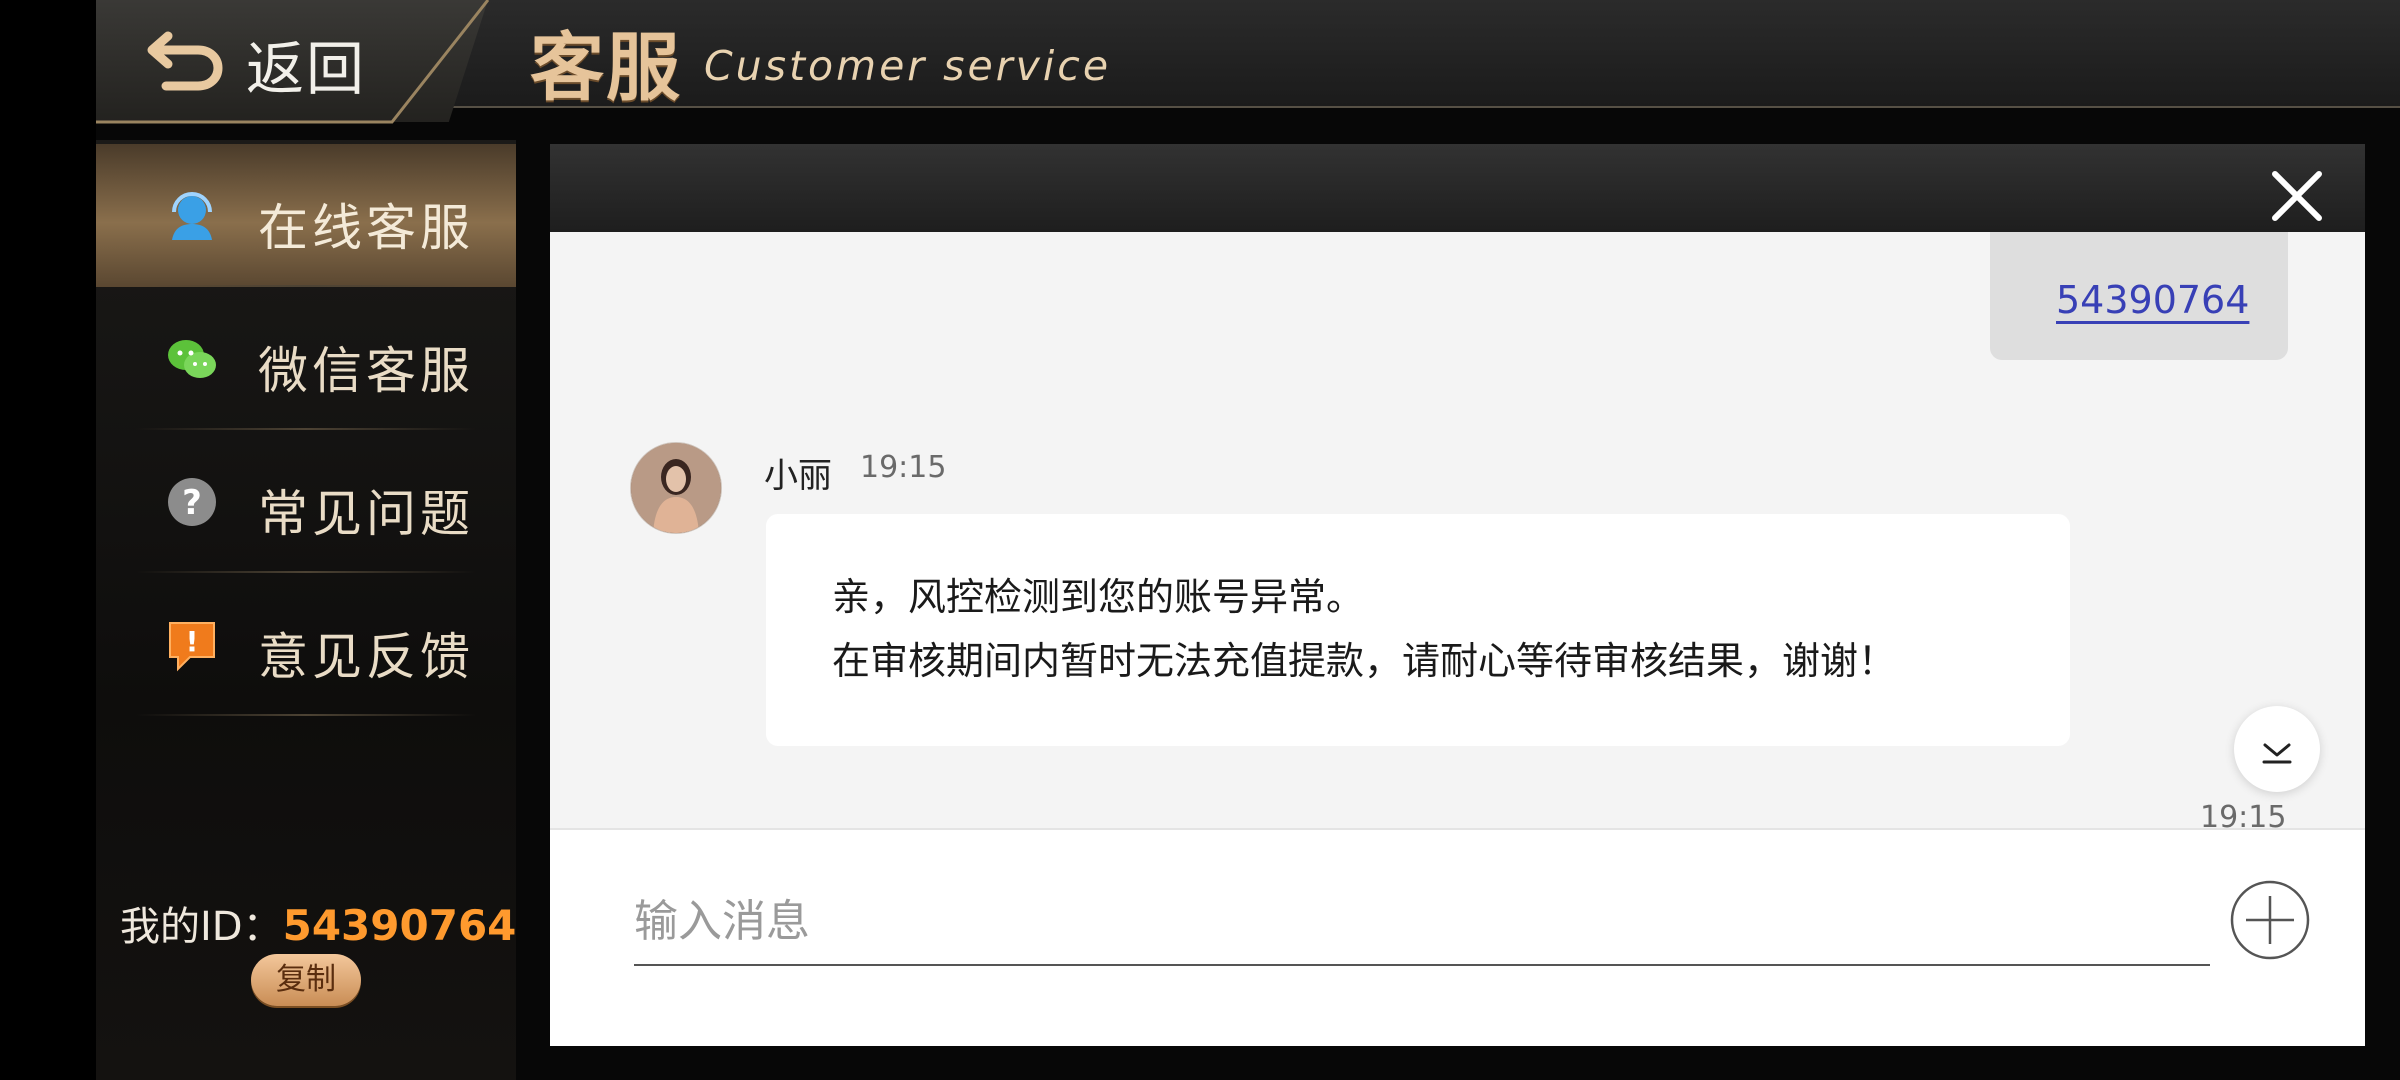  What do you see at coordinates (903, 467) in the screenshot?
I see `agent-message-time: 19:15` at bounding box center [903, 467].